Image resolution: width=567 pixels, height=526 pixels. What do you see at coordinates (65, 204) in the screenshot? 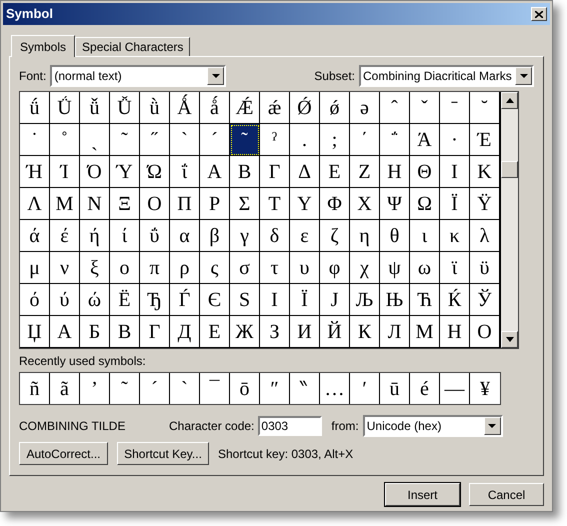
I see `symbol-cell: Μ` at bounding box center [65, 204].